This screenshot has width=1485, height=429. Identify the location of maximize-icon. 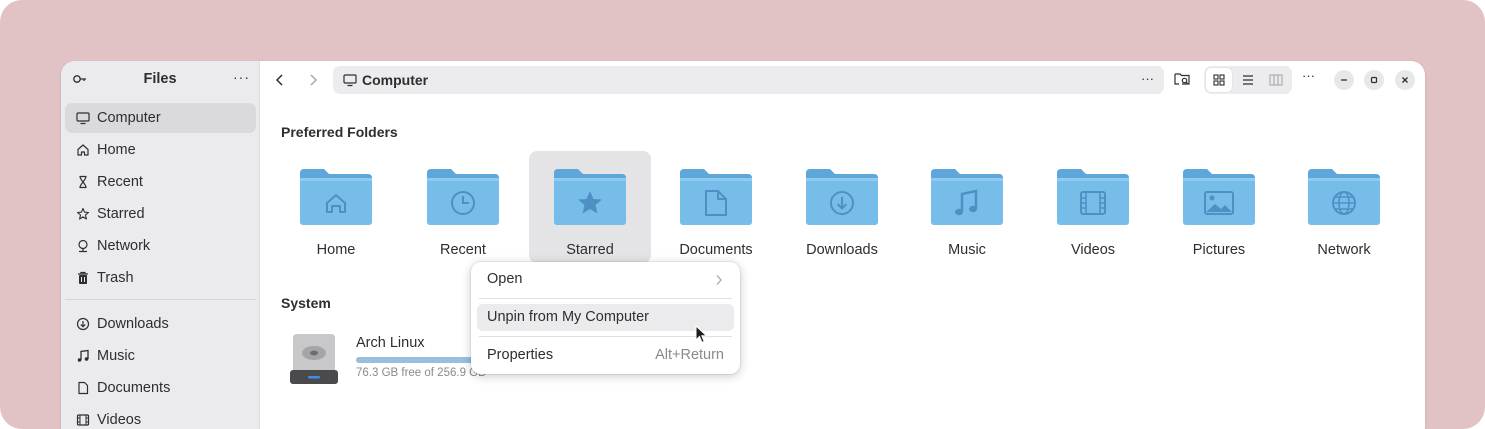
(1374, 80).